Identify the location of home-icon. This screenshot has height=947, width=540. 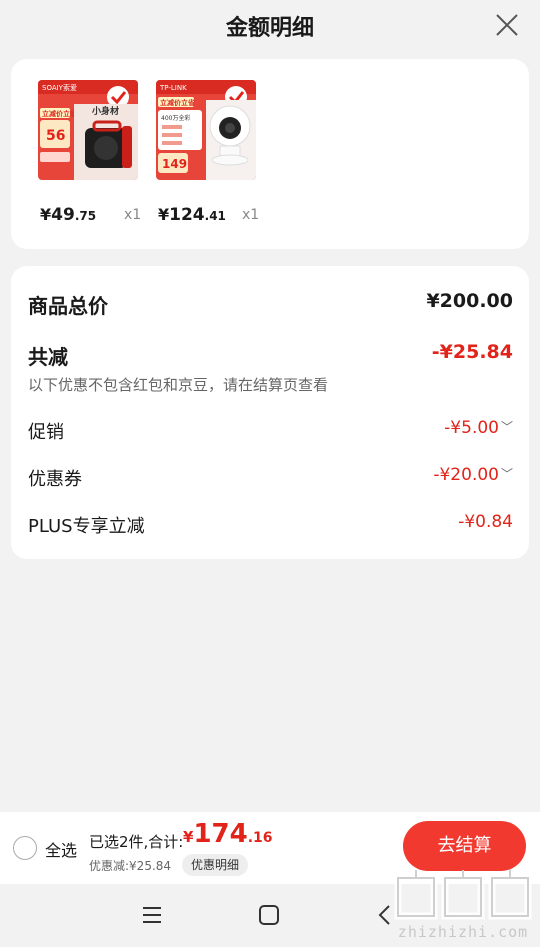
(269, 915).